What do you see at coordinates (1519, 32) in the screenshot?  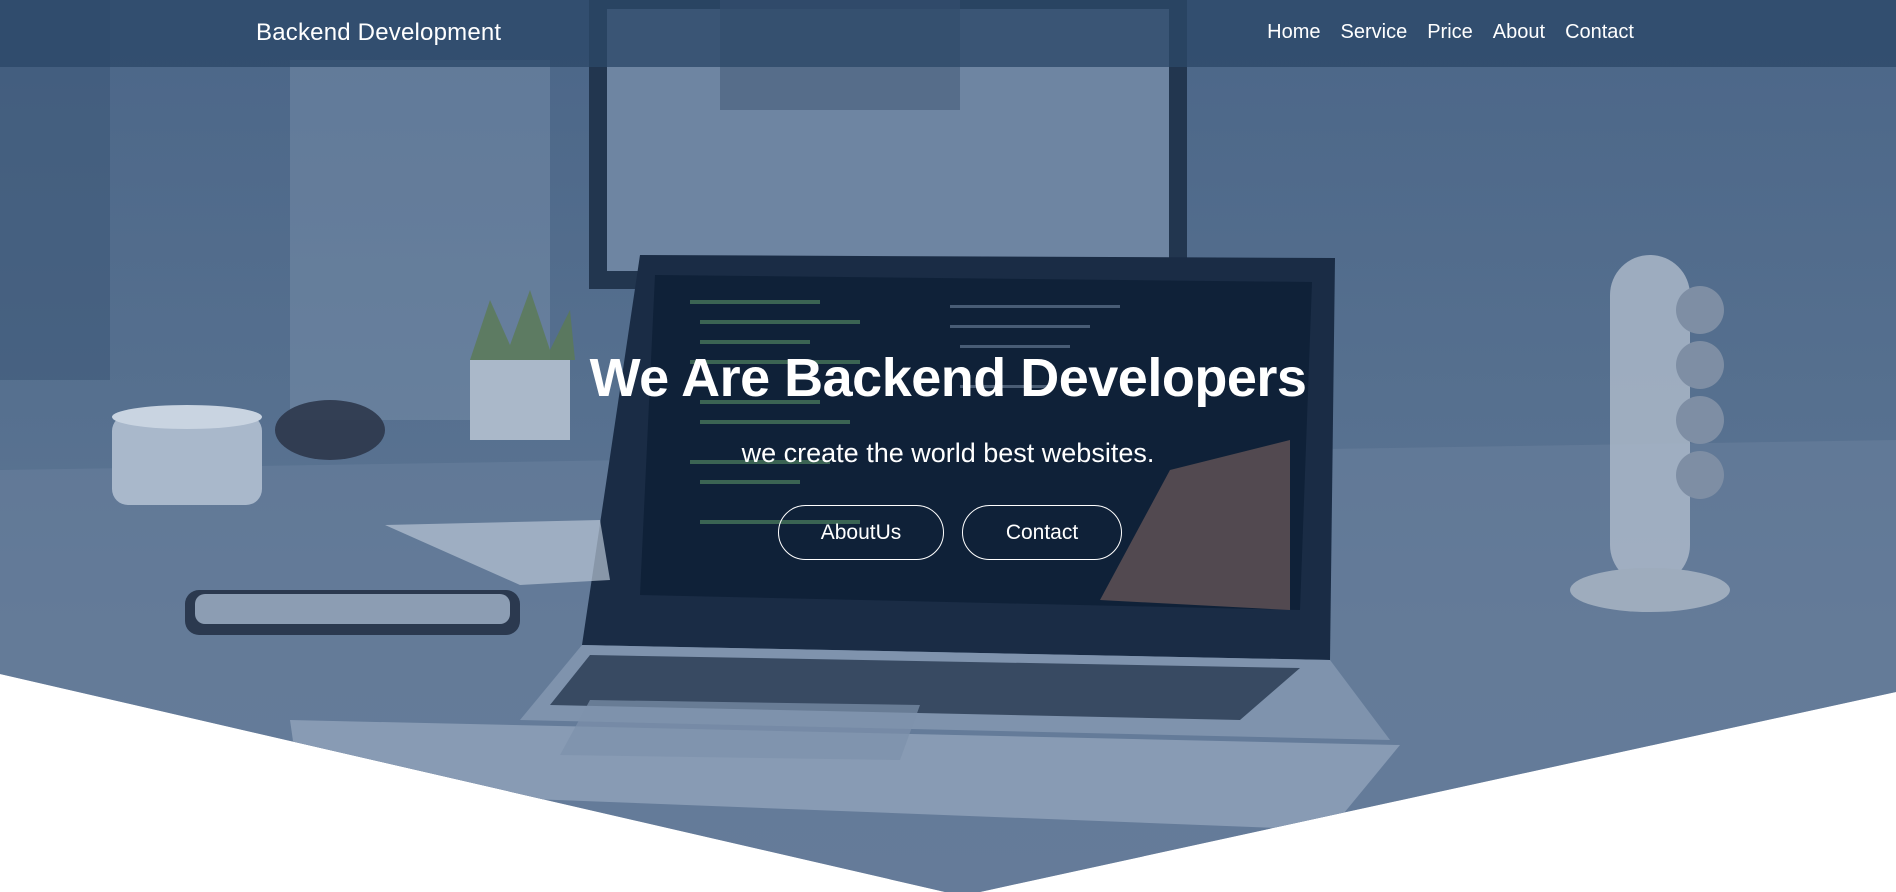 I see `nav-item-about: About` at bounding box center [1519, 32].